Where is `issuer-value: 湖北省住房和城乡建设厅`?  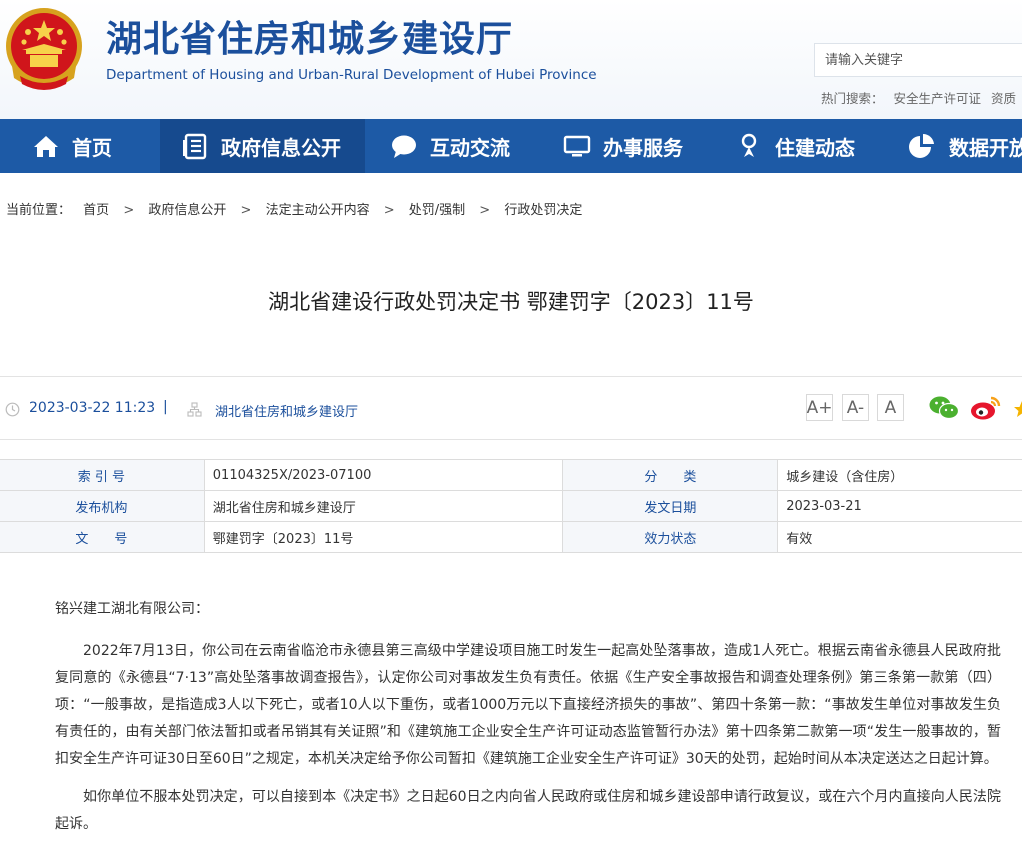
issuer-value: 湖北省住房和城乡建设厅 is located at coordinates (383, 506).